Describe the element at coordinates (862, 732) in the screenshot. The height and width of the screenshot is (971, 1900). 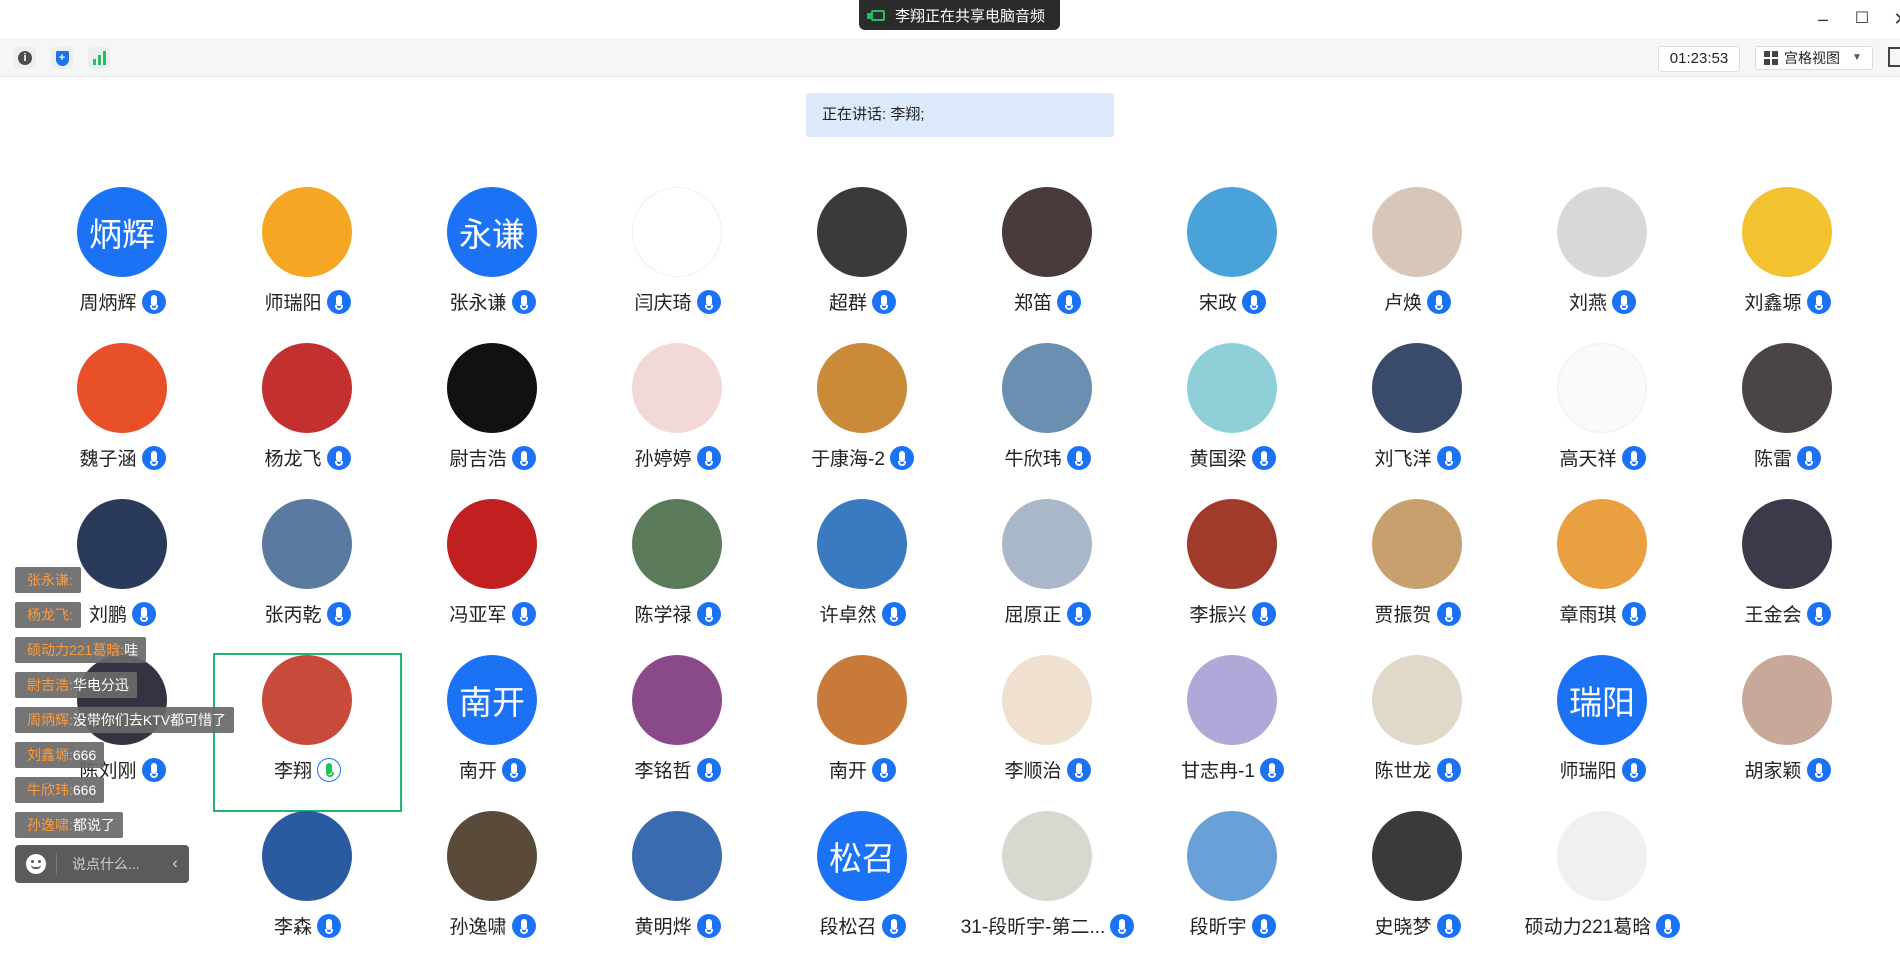
I see `participant-tile: 南开` at that location.